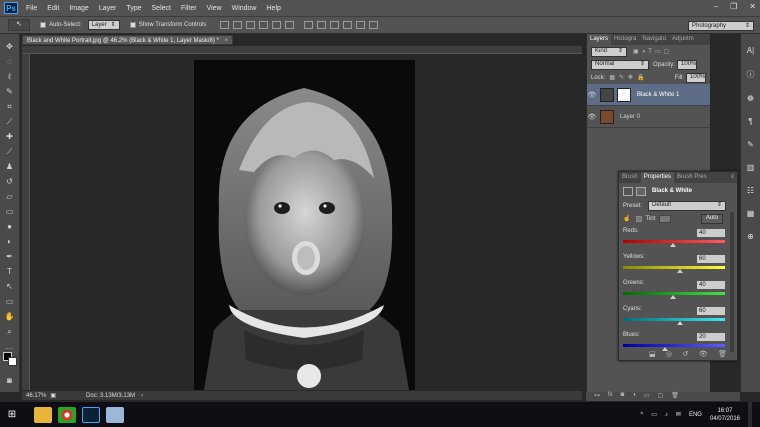  I want to click on delete-layer-icon: 🗑, so click(675, 396).